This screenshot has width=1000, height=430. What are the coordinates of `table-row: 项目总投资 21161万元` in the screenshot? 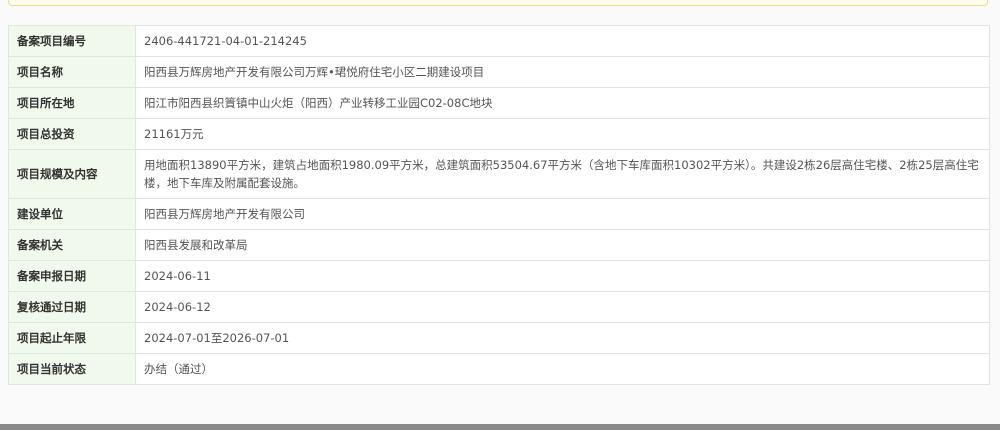 It's located at (499, 134).